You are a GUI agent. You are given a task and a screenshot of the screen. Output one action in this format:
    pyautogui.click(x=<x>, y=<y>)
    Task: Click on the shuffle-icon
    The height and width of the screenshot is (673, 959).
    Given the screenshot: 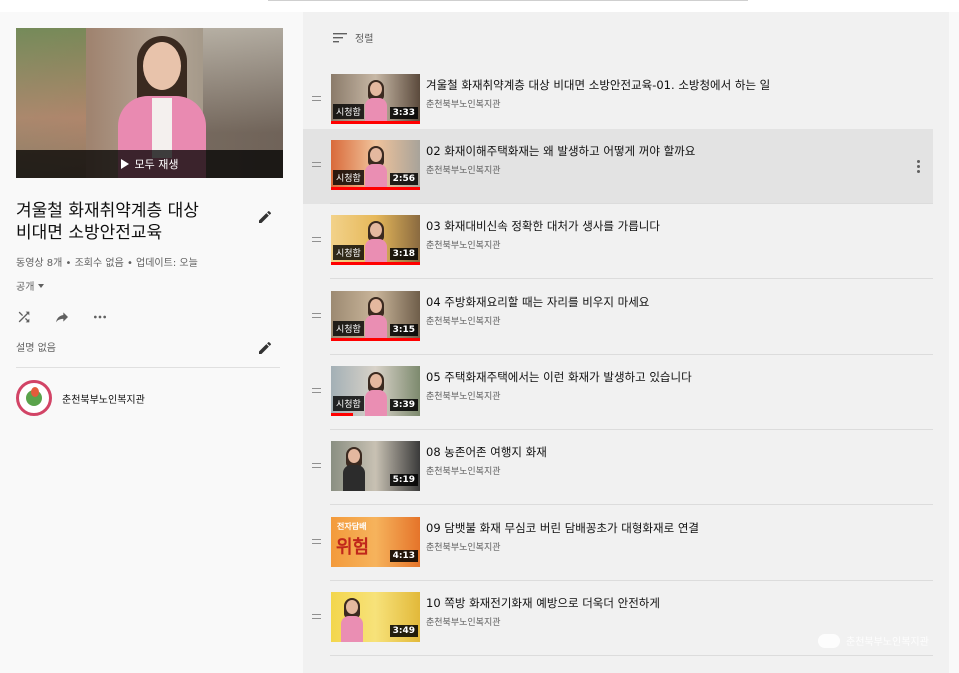 What is the action you would take?
    pyautogui.click(x=24, y=317)
    